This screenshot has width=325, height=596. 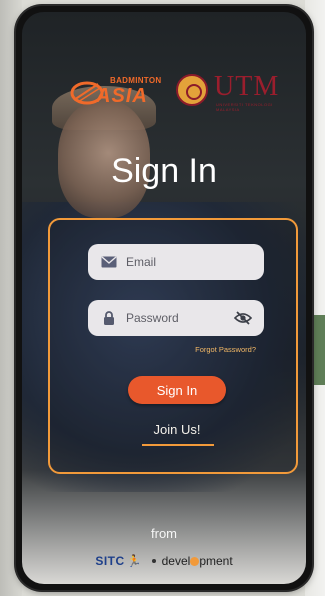 What do you see at coordinates (153, 561) in the screenshot?
I see `separator-dot` at bounding box center [153, 561].